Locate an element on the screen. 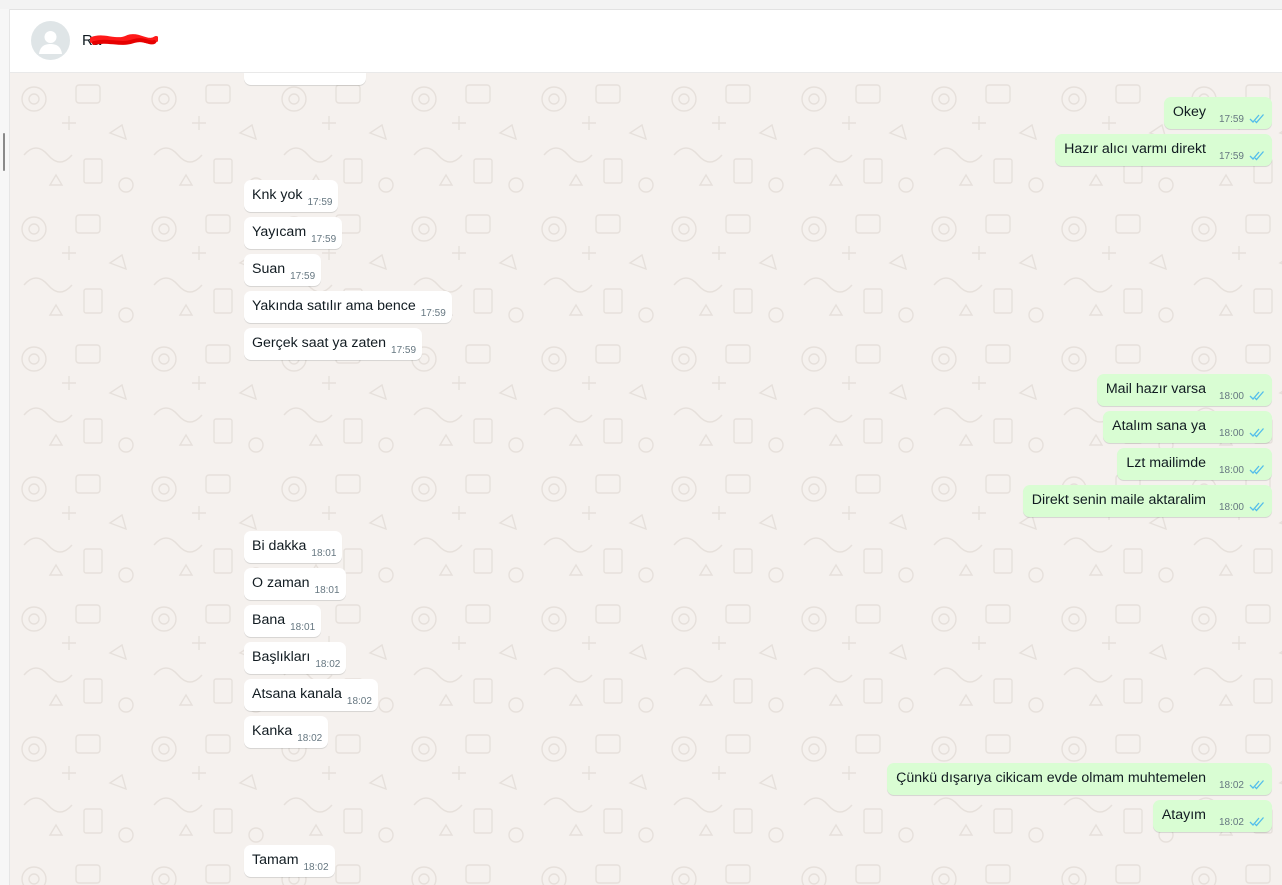 This screenshot has height=885, width=1282. message-bubble-incoming: Kanka 18:02 is located at coordinates (286, 732).